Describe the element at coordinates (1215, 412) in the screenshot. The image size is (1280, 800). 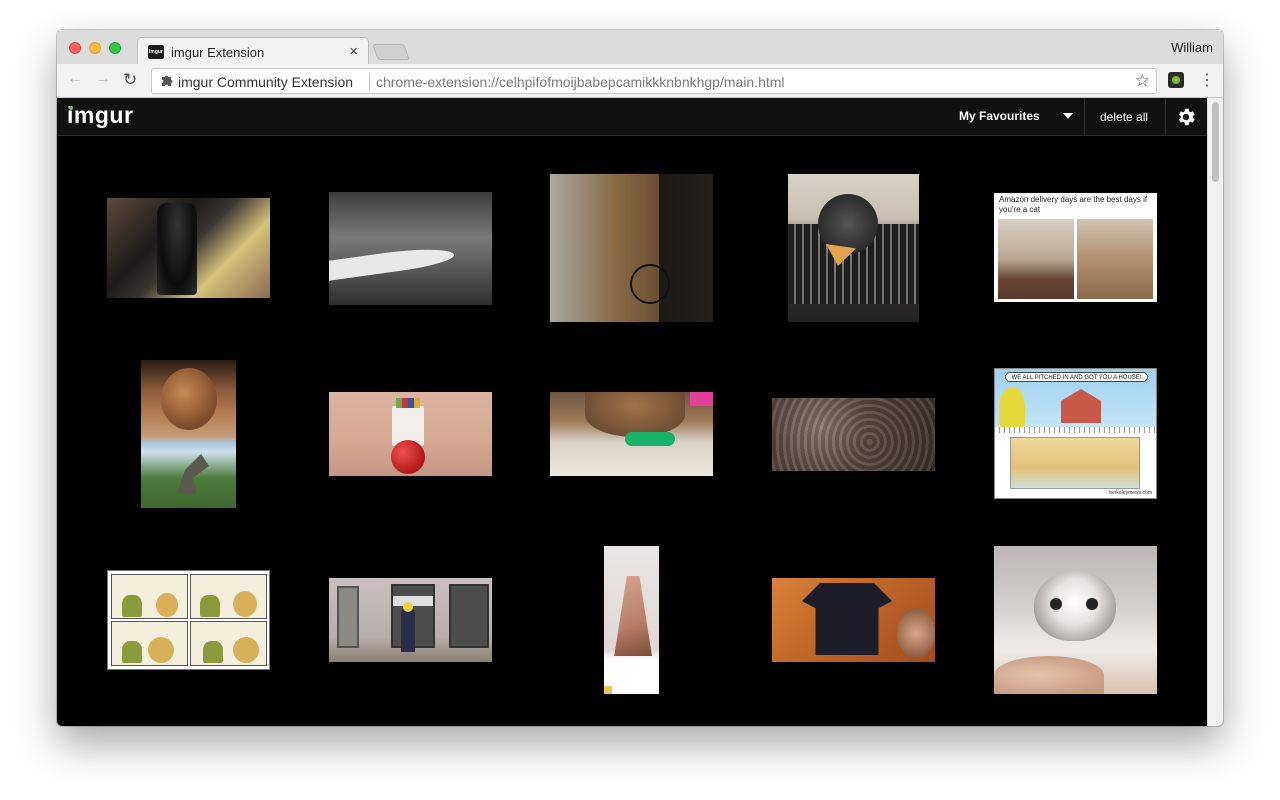
I see `page-scrollbar` at that location.